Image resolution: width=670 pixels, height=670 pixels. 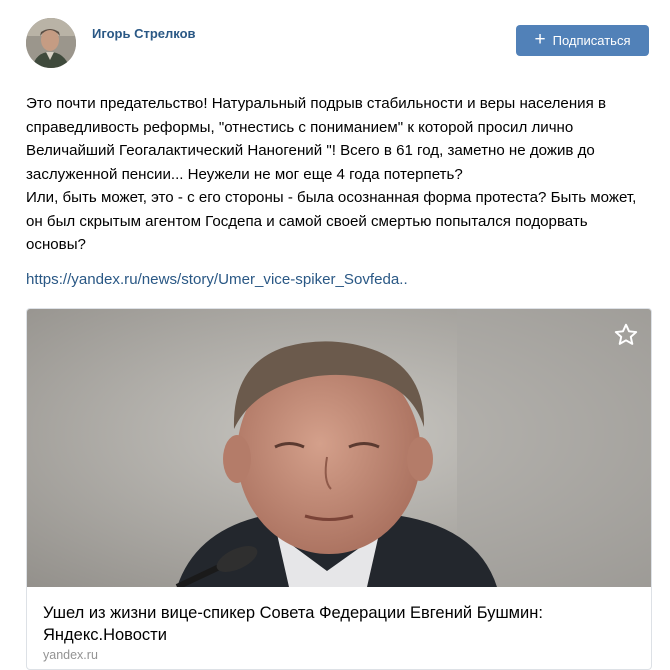 I want to click on author-name-link: Игорь Стрелков, so click(x=144, y=33).